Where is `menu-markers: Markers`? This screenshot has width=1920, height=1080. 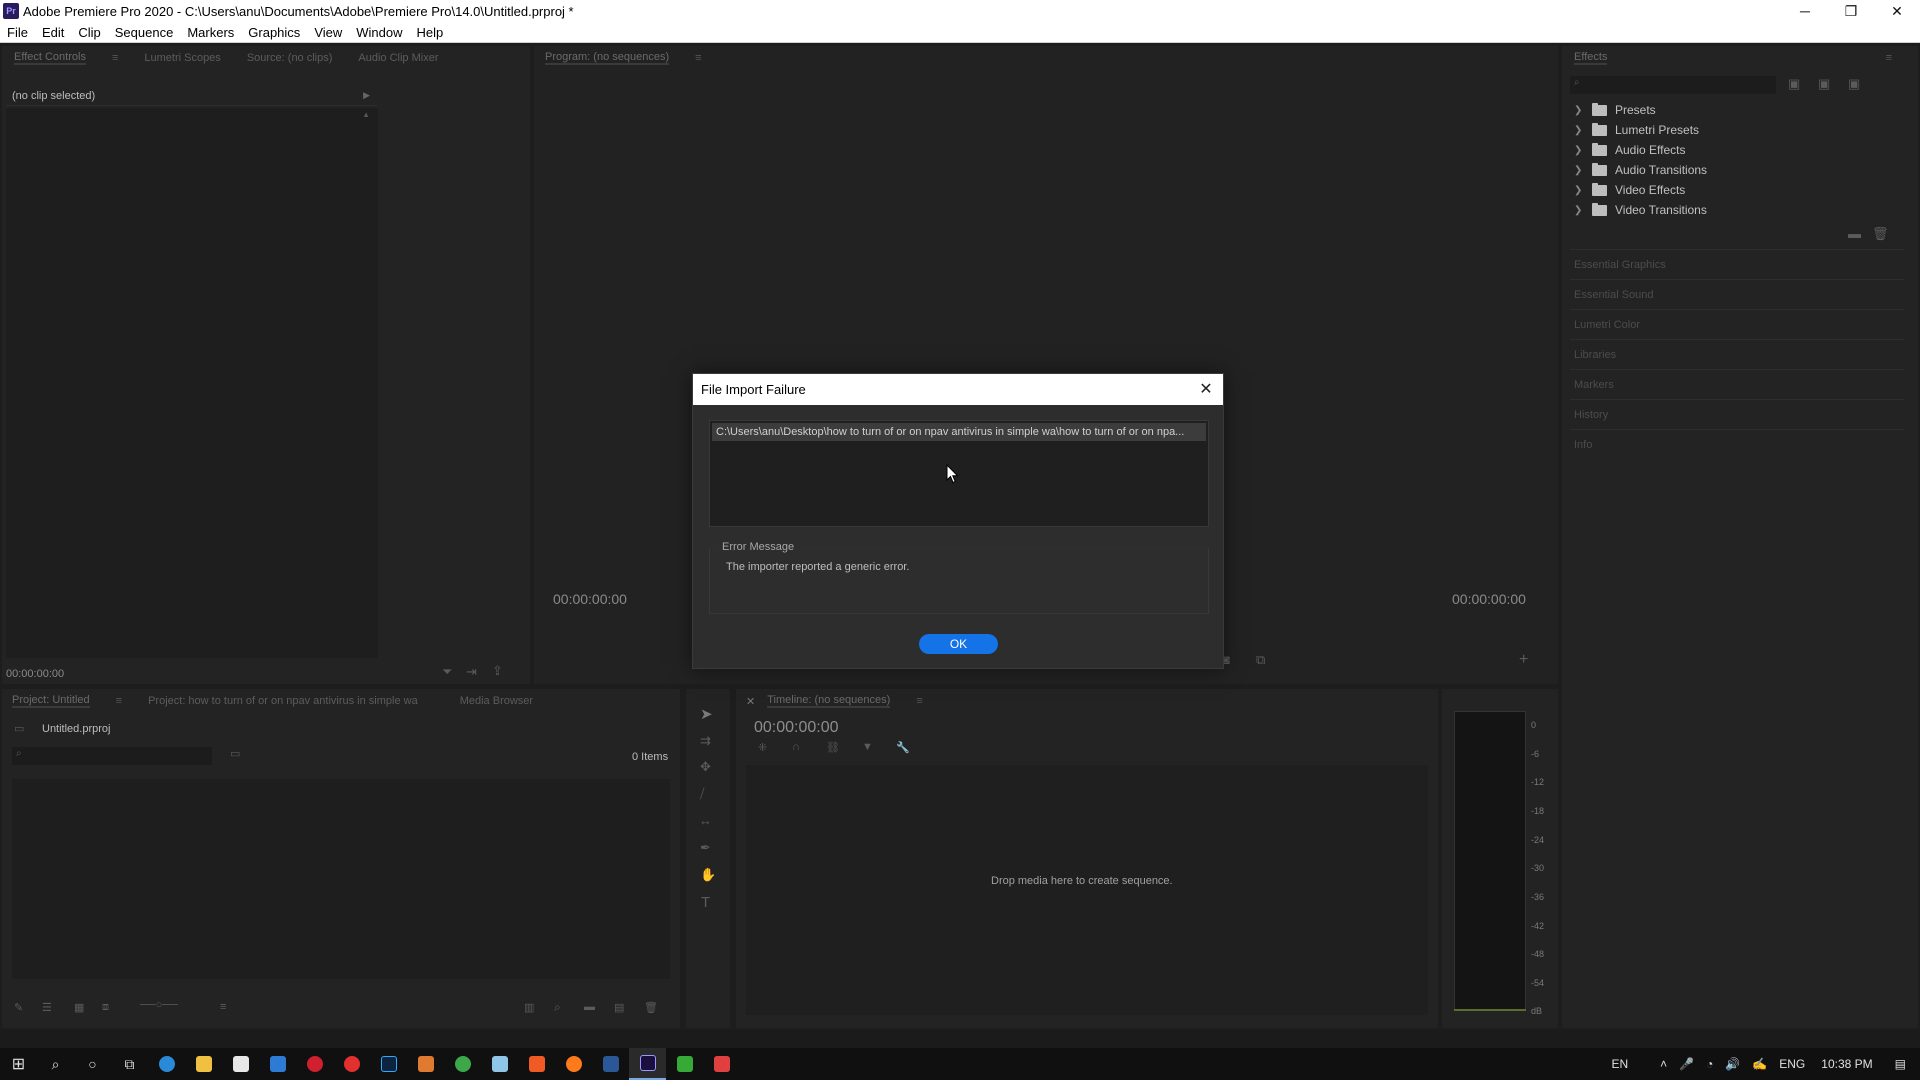 menu-markers: Markers is located at coordinates (210, 32).